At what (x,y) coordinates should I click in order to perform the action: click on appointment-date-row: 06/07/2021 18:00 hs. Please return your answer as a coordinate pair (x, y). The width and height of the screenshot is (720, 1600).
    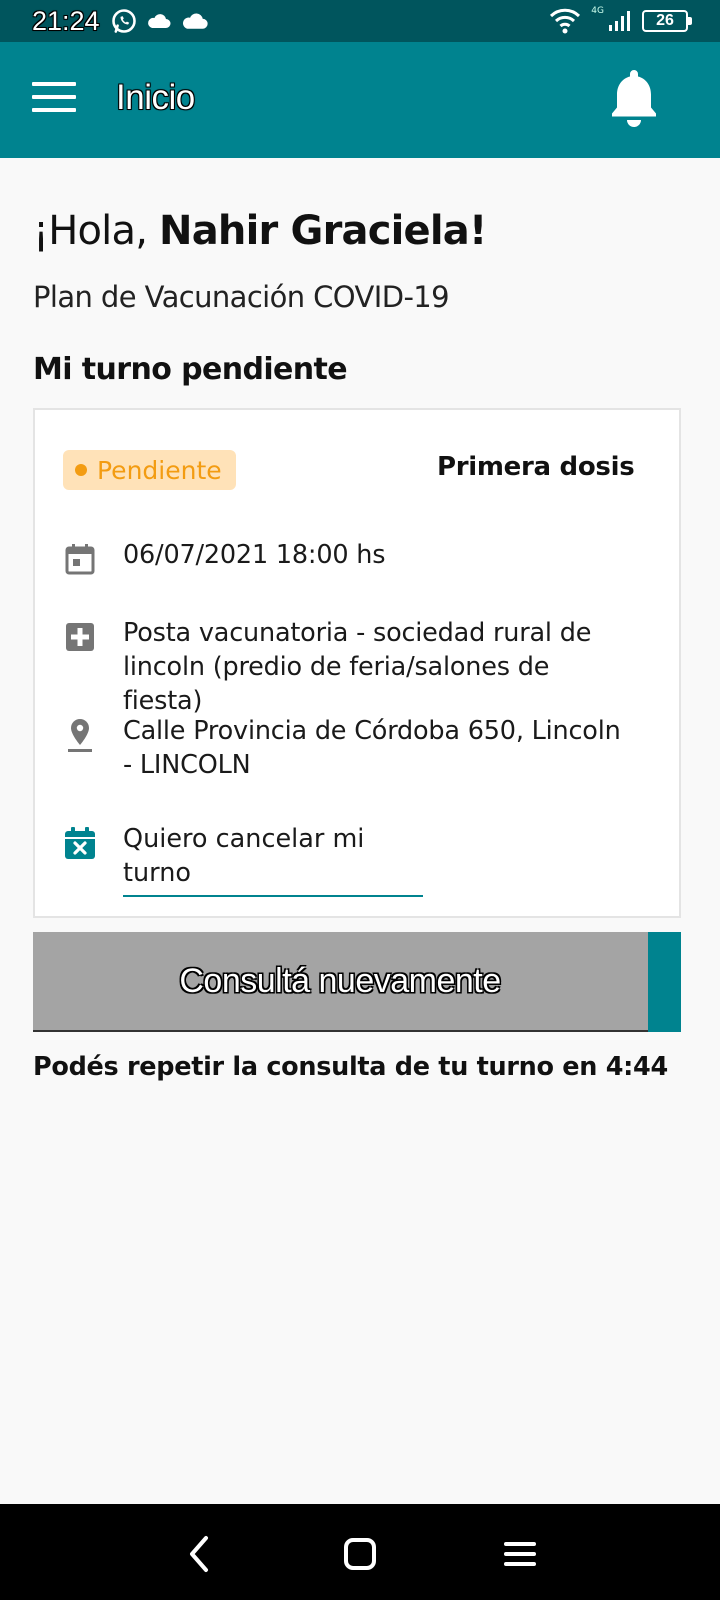
    Looking at the image, I should click on (341, 559).